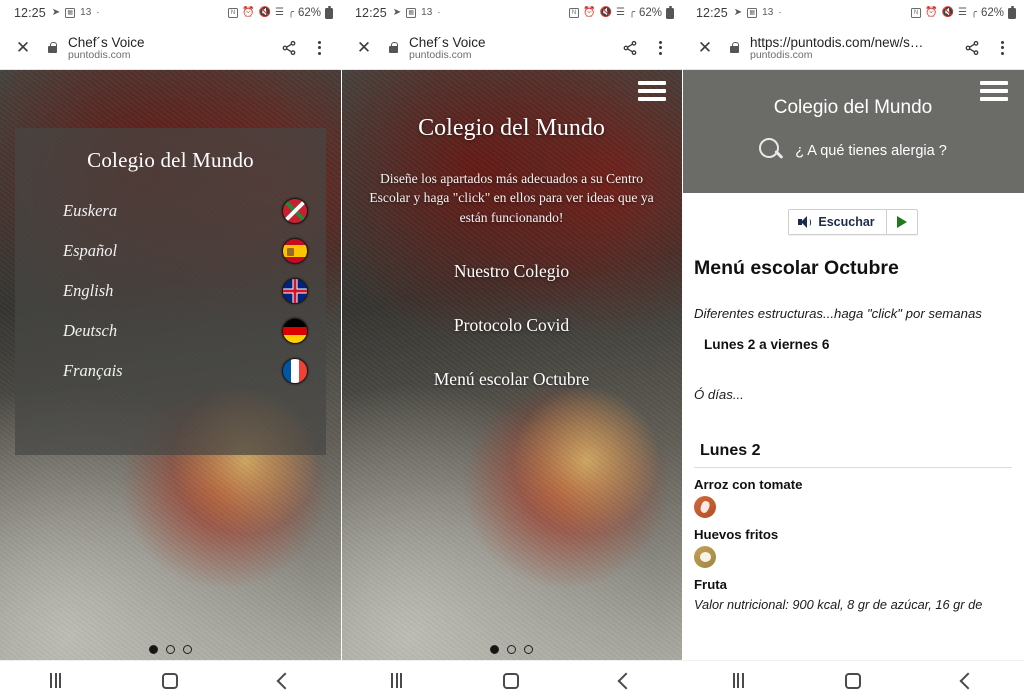 This screenshot has height=700, width=1024. I want to click on allergy-label: ¿ A qué tienes alergia ?, so click(871, 151).